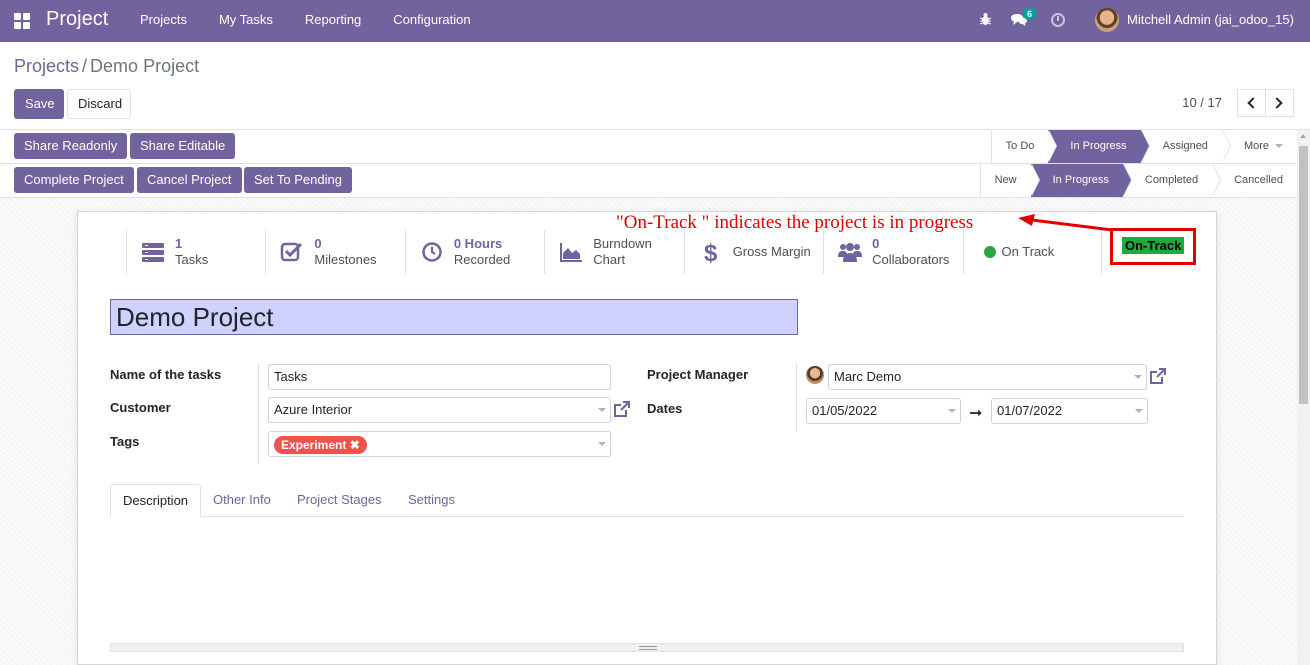 The width and height of the screenshot is (1310, 665). I want to click on project-state-bar: New In Progress Completed Cancelled, so click(1138, 180).